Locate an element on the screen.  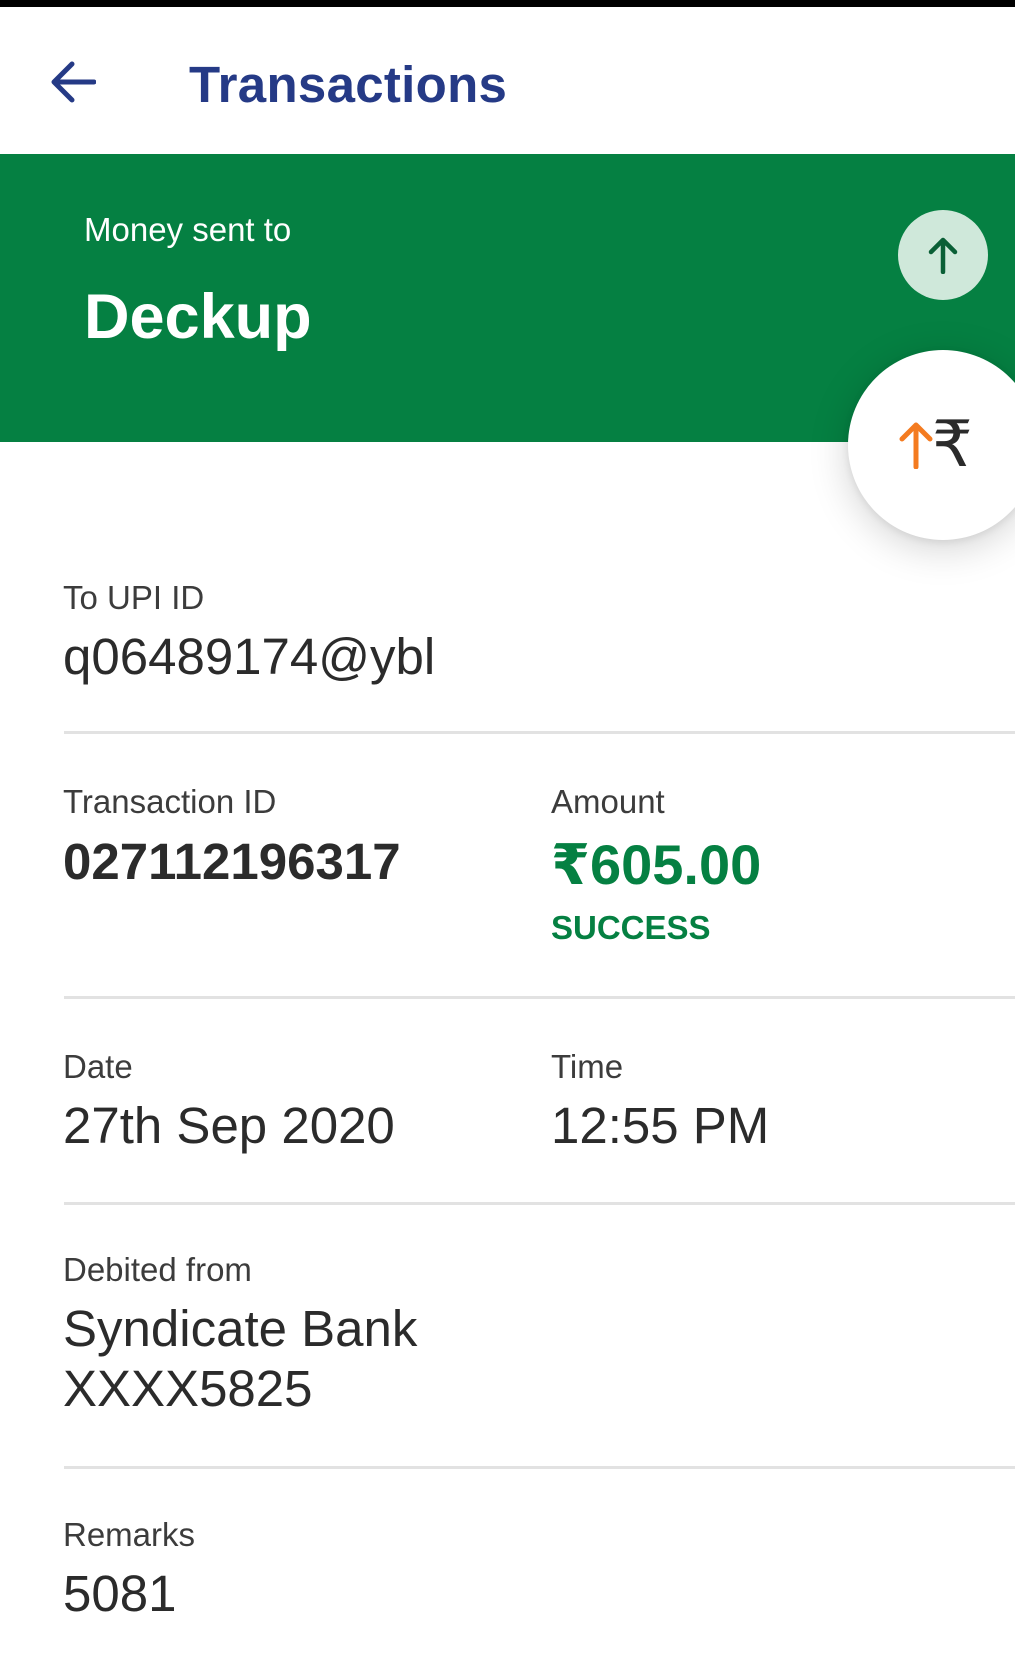
sent-direction-badge is located at coordinates (943, 255).